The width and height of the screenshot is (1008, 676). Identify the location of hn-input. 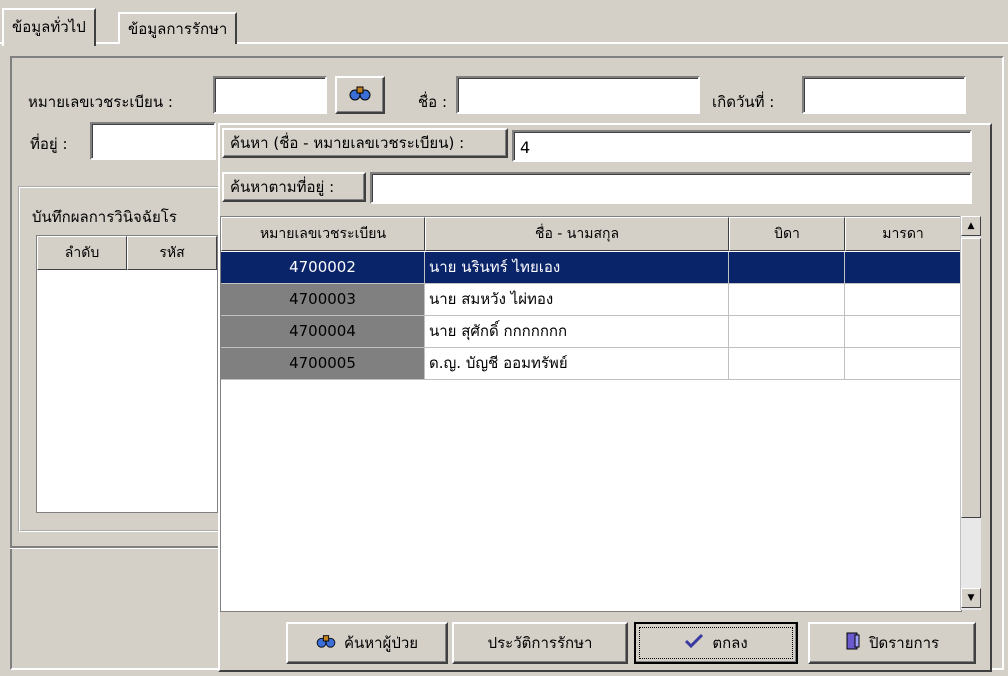
(270, 95).